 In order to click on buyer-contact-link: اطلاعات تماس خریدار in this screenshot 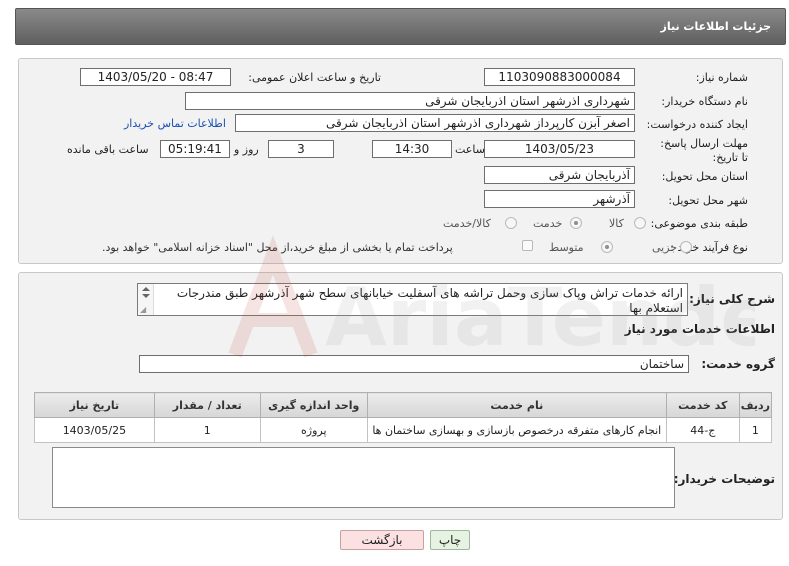, I will do `click(175, 123)`.